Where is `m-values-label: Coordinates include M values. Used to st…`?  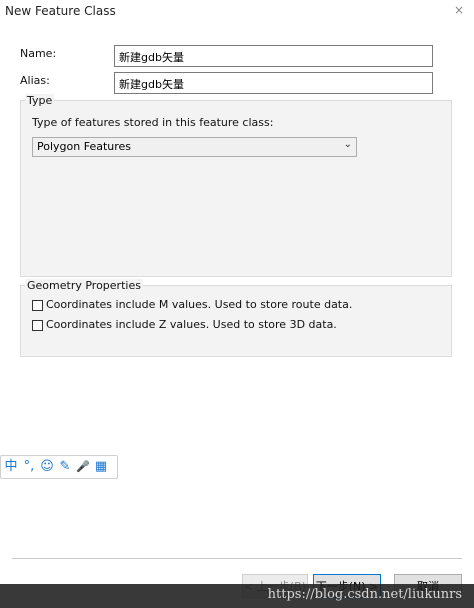
m-values-label: Coordinates include M values. Used to st… is located at coordinates (199, 304).